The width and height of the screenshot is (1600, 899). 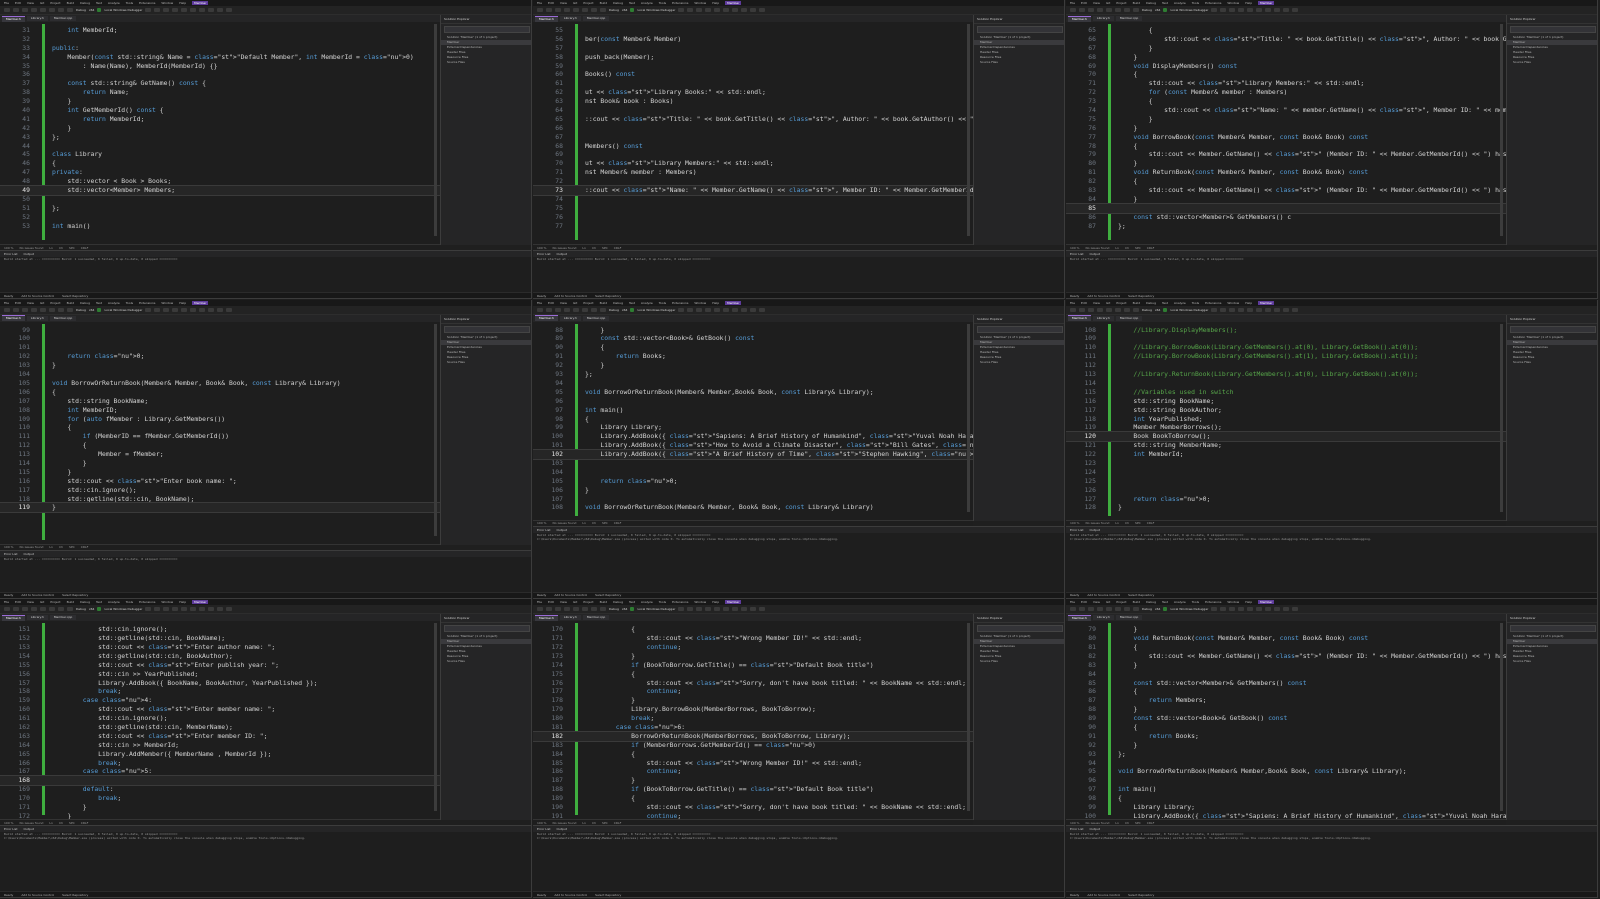 What do you see at coordinates (608, 595) in the screenshot?
I see `status-item: Select Repository` at bounding box center [608, 595].